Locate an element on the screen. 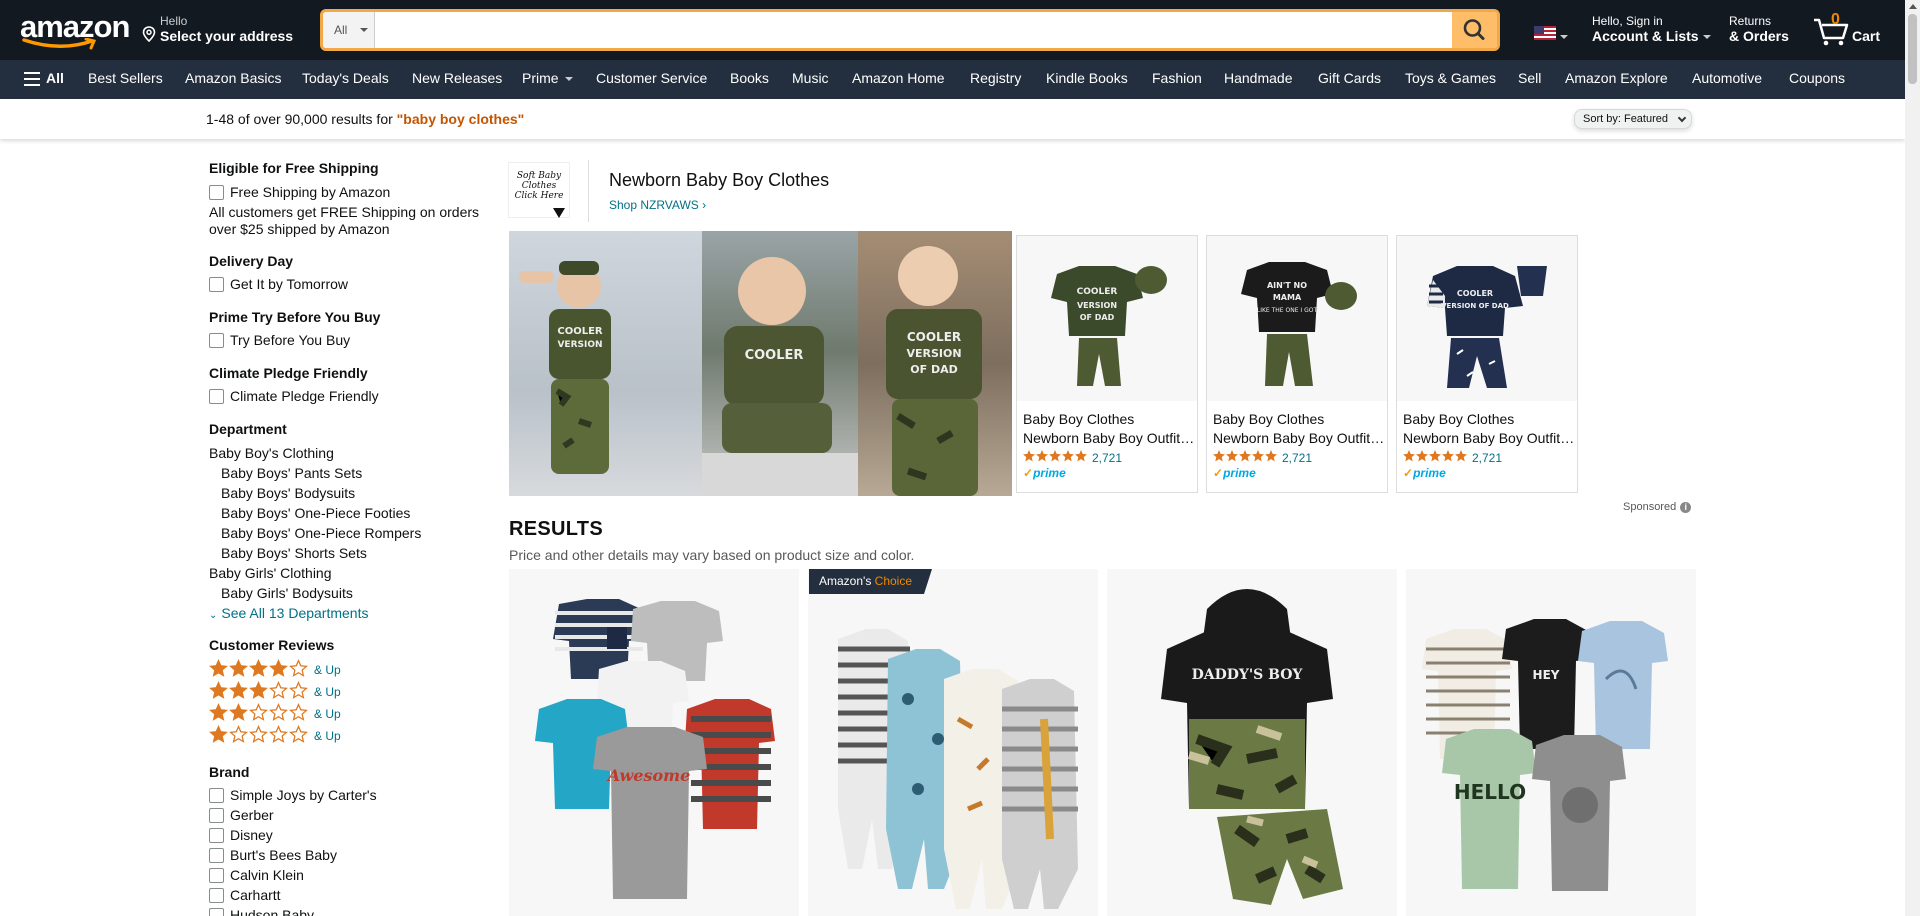 The height and width of the screenshot is (916, 1920). nav-coupons: Coupons is located at coordinates (1817, 78).